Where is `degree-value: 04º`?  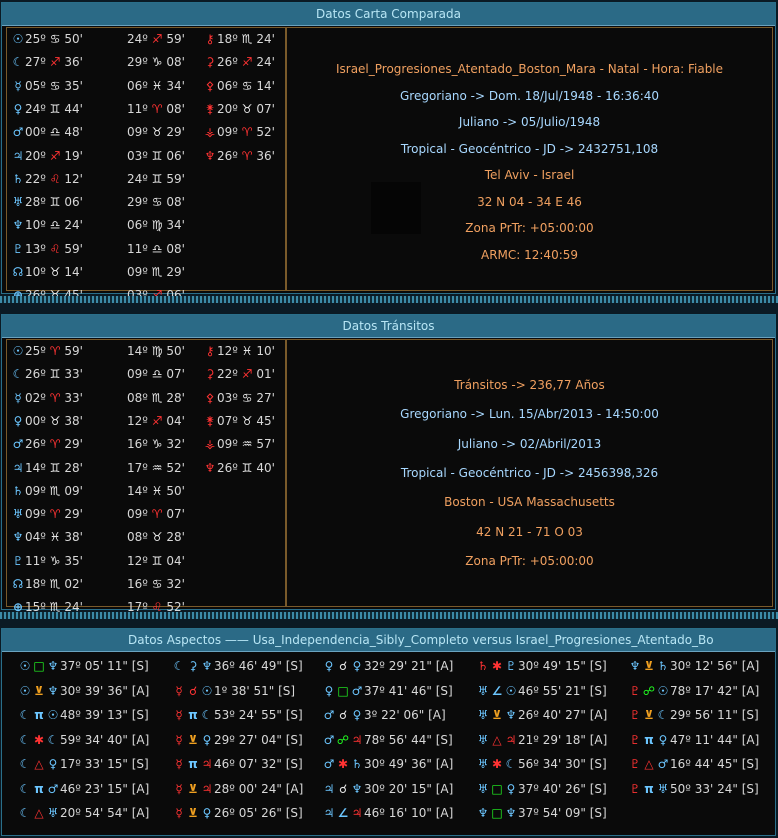
degree-value: 04º is located at coordinates (35, 537).